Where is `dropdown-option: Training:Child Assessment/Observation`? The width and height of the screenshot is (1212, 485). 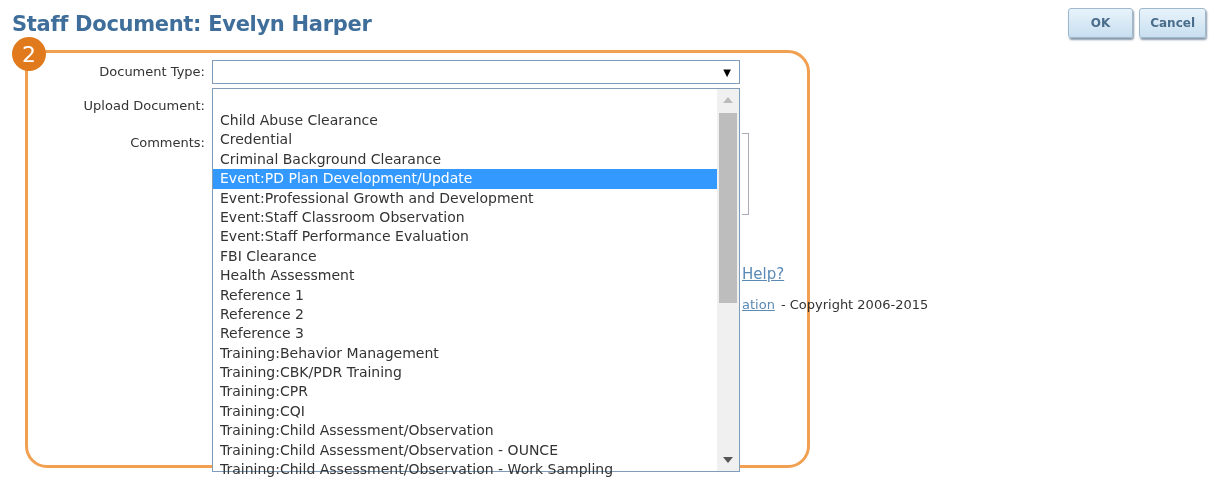
dropdown-option: Training:Child Assessment/Observation is located at coordinates (465, 431).